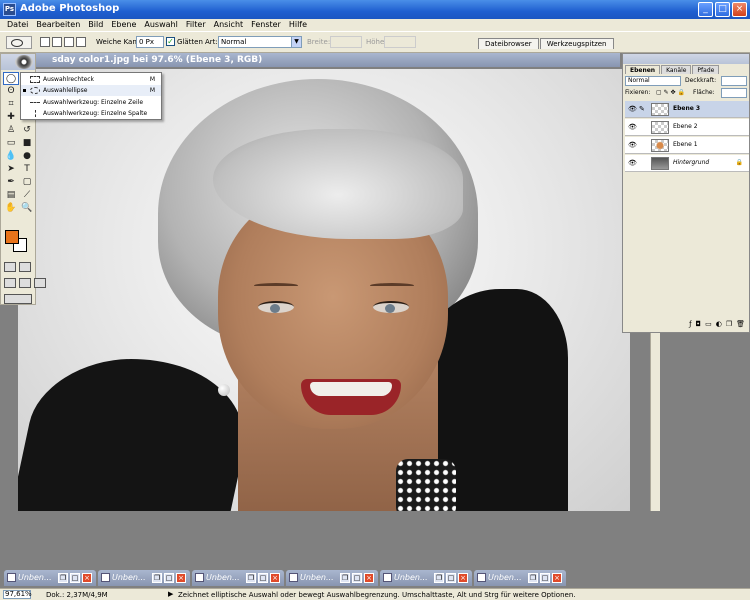 The width and height of the screenshot is (750, 600). What do you see at coordinates (642, 109) in the screenshot?
I see `brush-link-icon: ✎` at bounding box center [642, 109].